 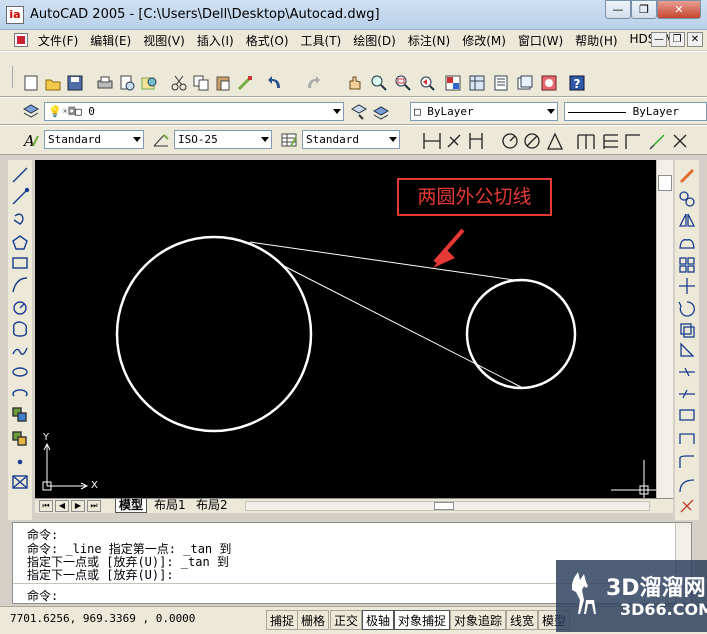 I want to click on text-style-icon: A, so click(x=31, y=140).